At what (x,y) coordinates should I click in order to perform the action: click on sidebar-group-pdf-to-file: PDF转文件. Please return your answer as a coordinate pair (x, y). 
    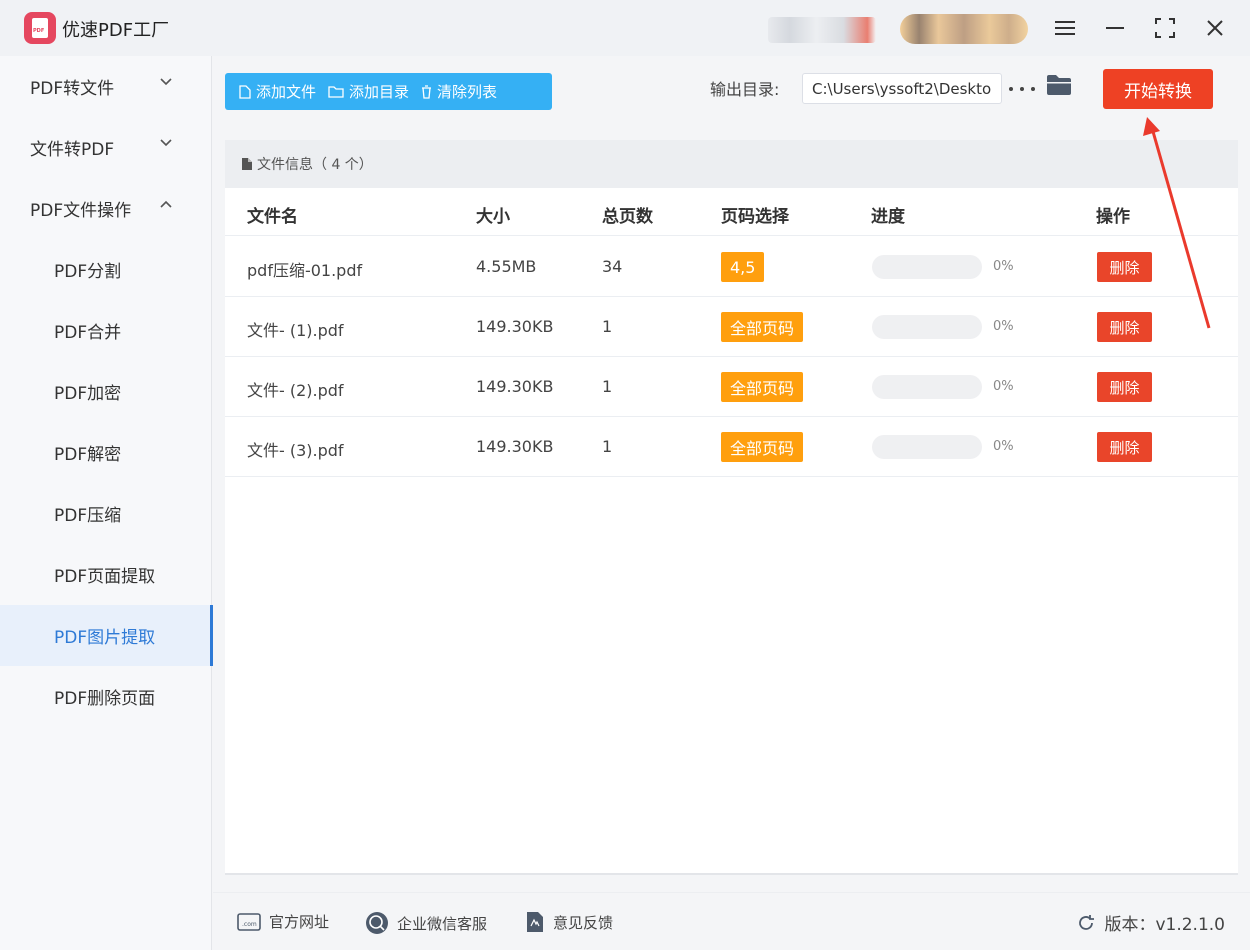
    Looking at the image, I should click on (106, 86).